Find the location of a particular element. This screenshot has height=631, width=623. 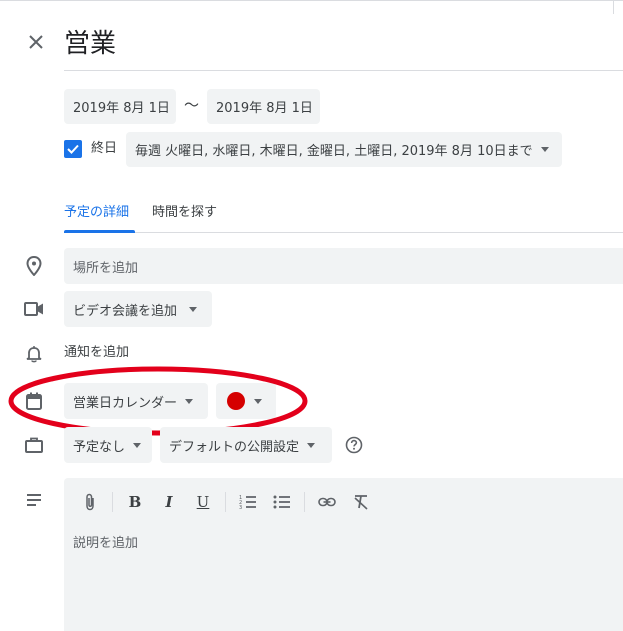

numbered-list-icon: 123 is located at coordinates (247, 502).